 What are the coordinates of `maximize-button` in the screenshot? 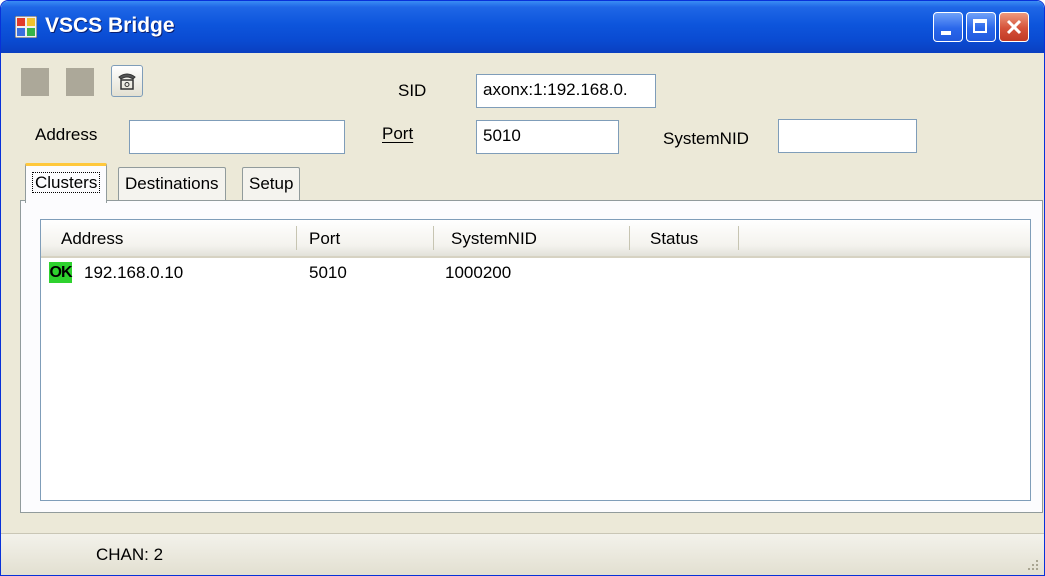 It's located at (981, 27).